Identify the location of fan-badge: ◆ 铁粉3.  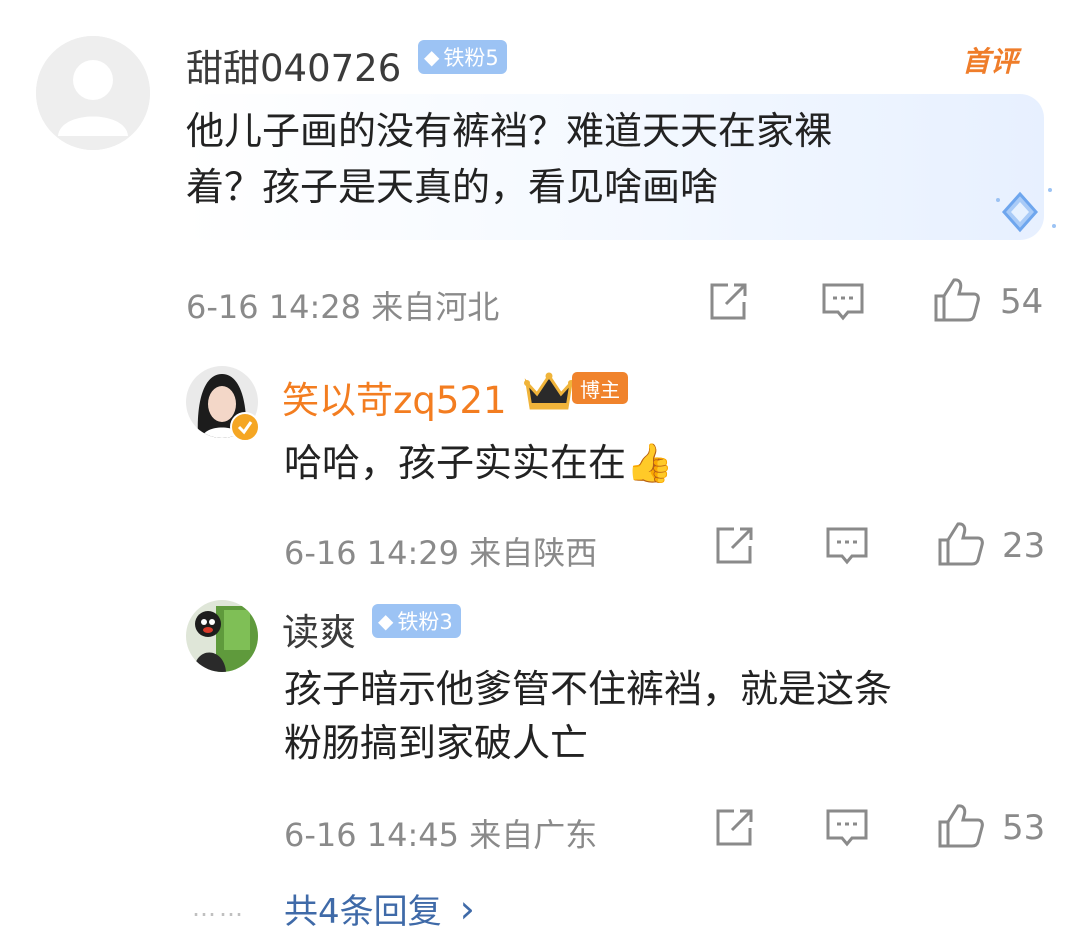
(416, 621).